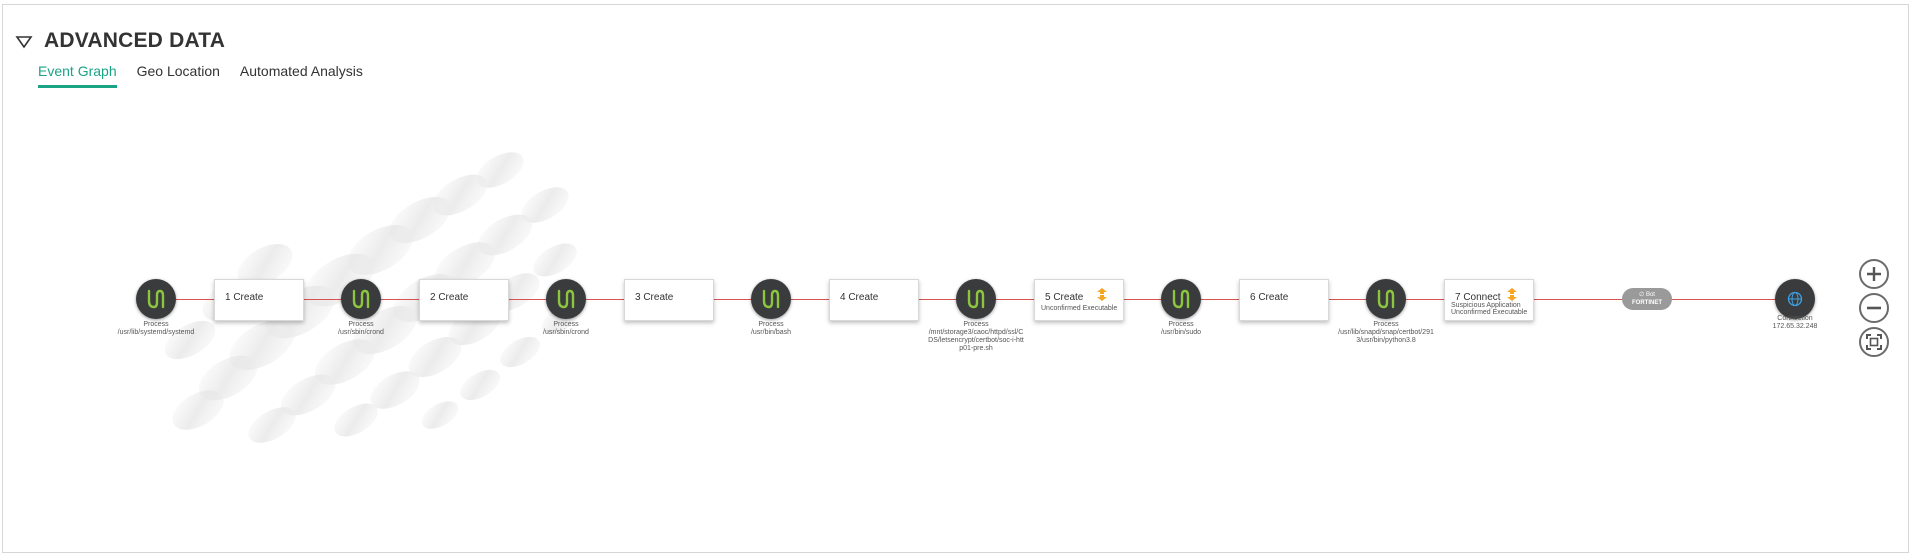 The width and height of the screenshot is (1913, 557). I want to click on tab-automated-analysis: Automated Analysis, so click(301, 74).